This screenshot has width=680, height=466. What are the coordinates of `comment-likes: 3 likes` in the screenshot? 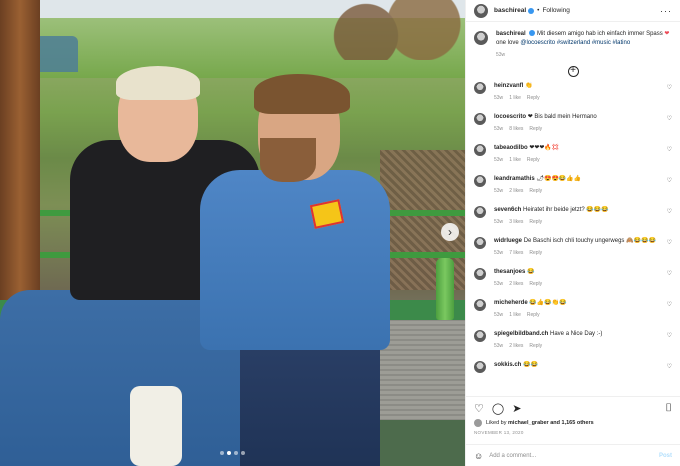 It's located at (516, 222).